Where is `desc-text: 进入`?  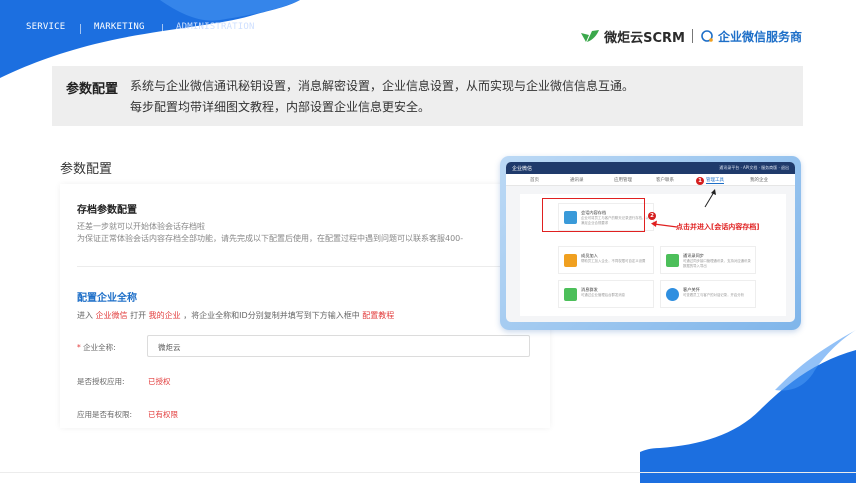
desc-text: 进入 is located at coordinates (85, 315).